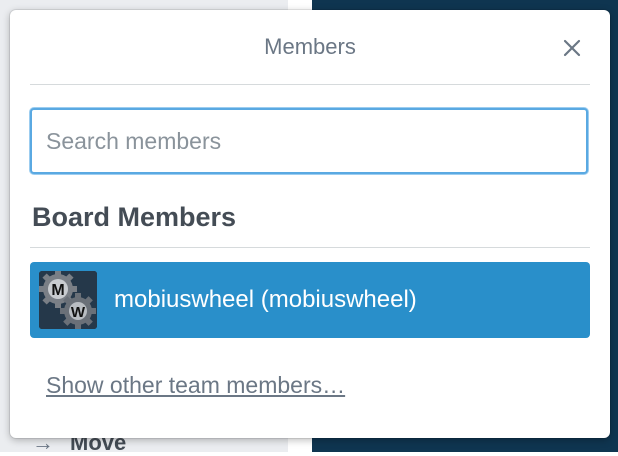  I want to click on avatar-initial-w: W, so click(78, 312).